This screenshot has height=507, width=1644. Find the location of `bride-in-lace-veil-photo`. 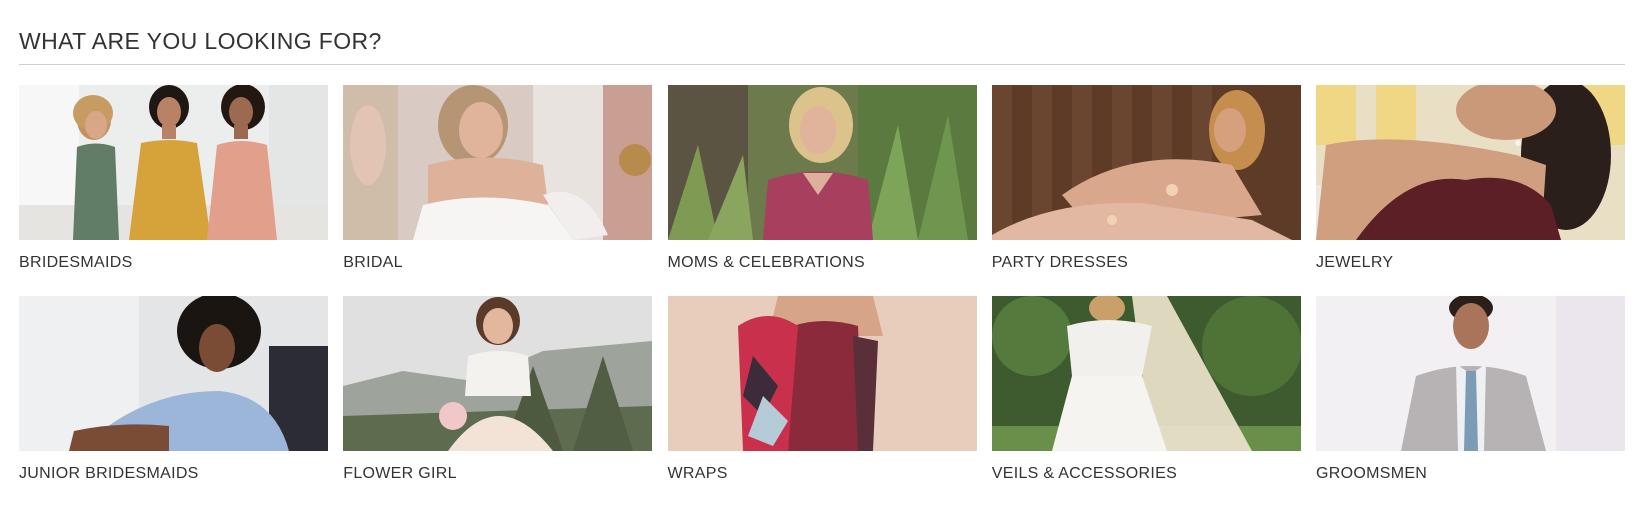

bride-in-lace-veil-photo is located at coordinates (1146, 373).